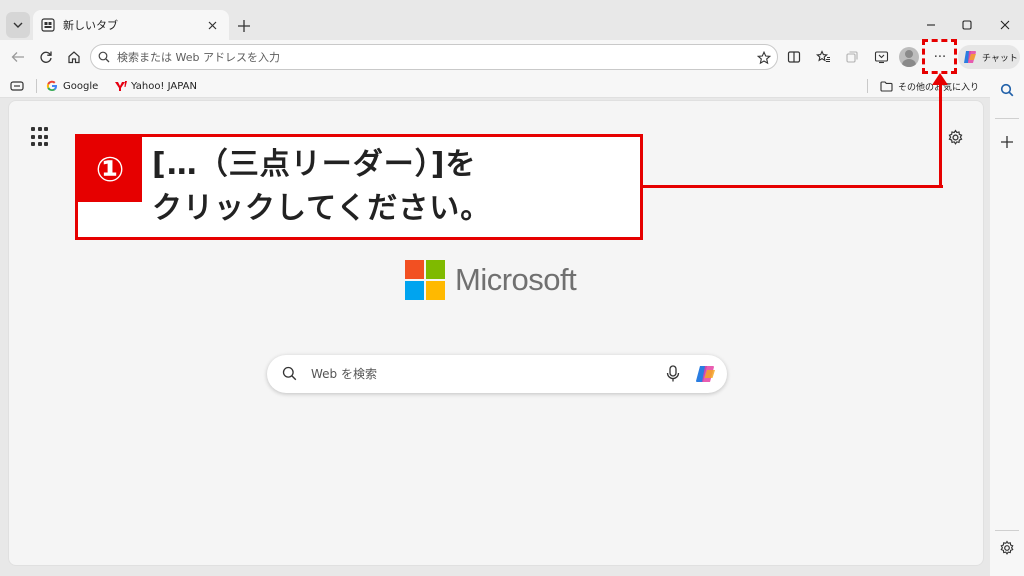  I want to click on home-button, so click(74, 57).